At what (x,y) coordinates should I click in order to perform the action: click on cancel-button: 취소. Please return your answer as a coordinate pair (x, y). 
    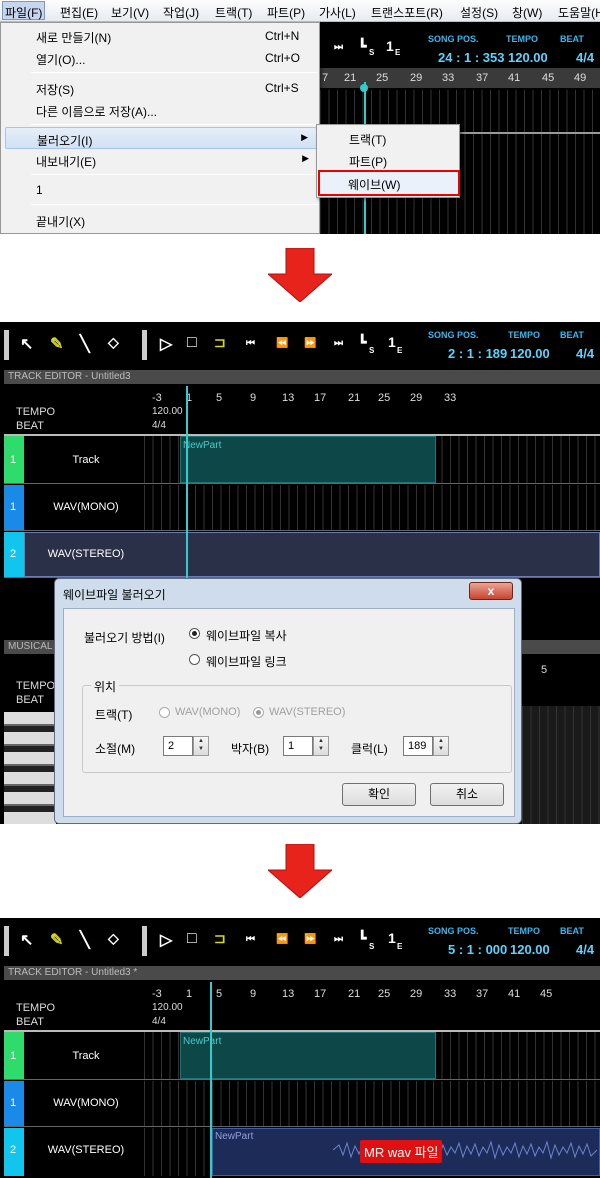
    Looking at the image, I should click on (467, 794).